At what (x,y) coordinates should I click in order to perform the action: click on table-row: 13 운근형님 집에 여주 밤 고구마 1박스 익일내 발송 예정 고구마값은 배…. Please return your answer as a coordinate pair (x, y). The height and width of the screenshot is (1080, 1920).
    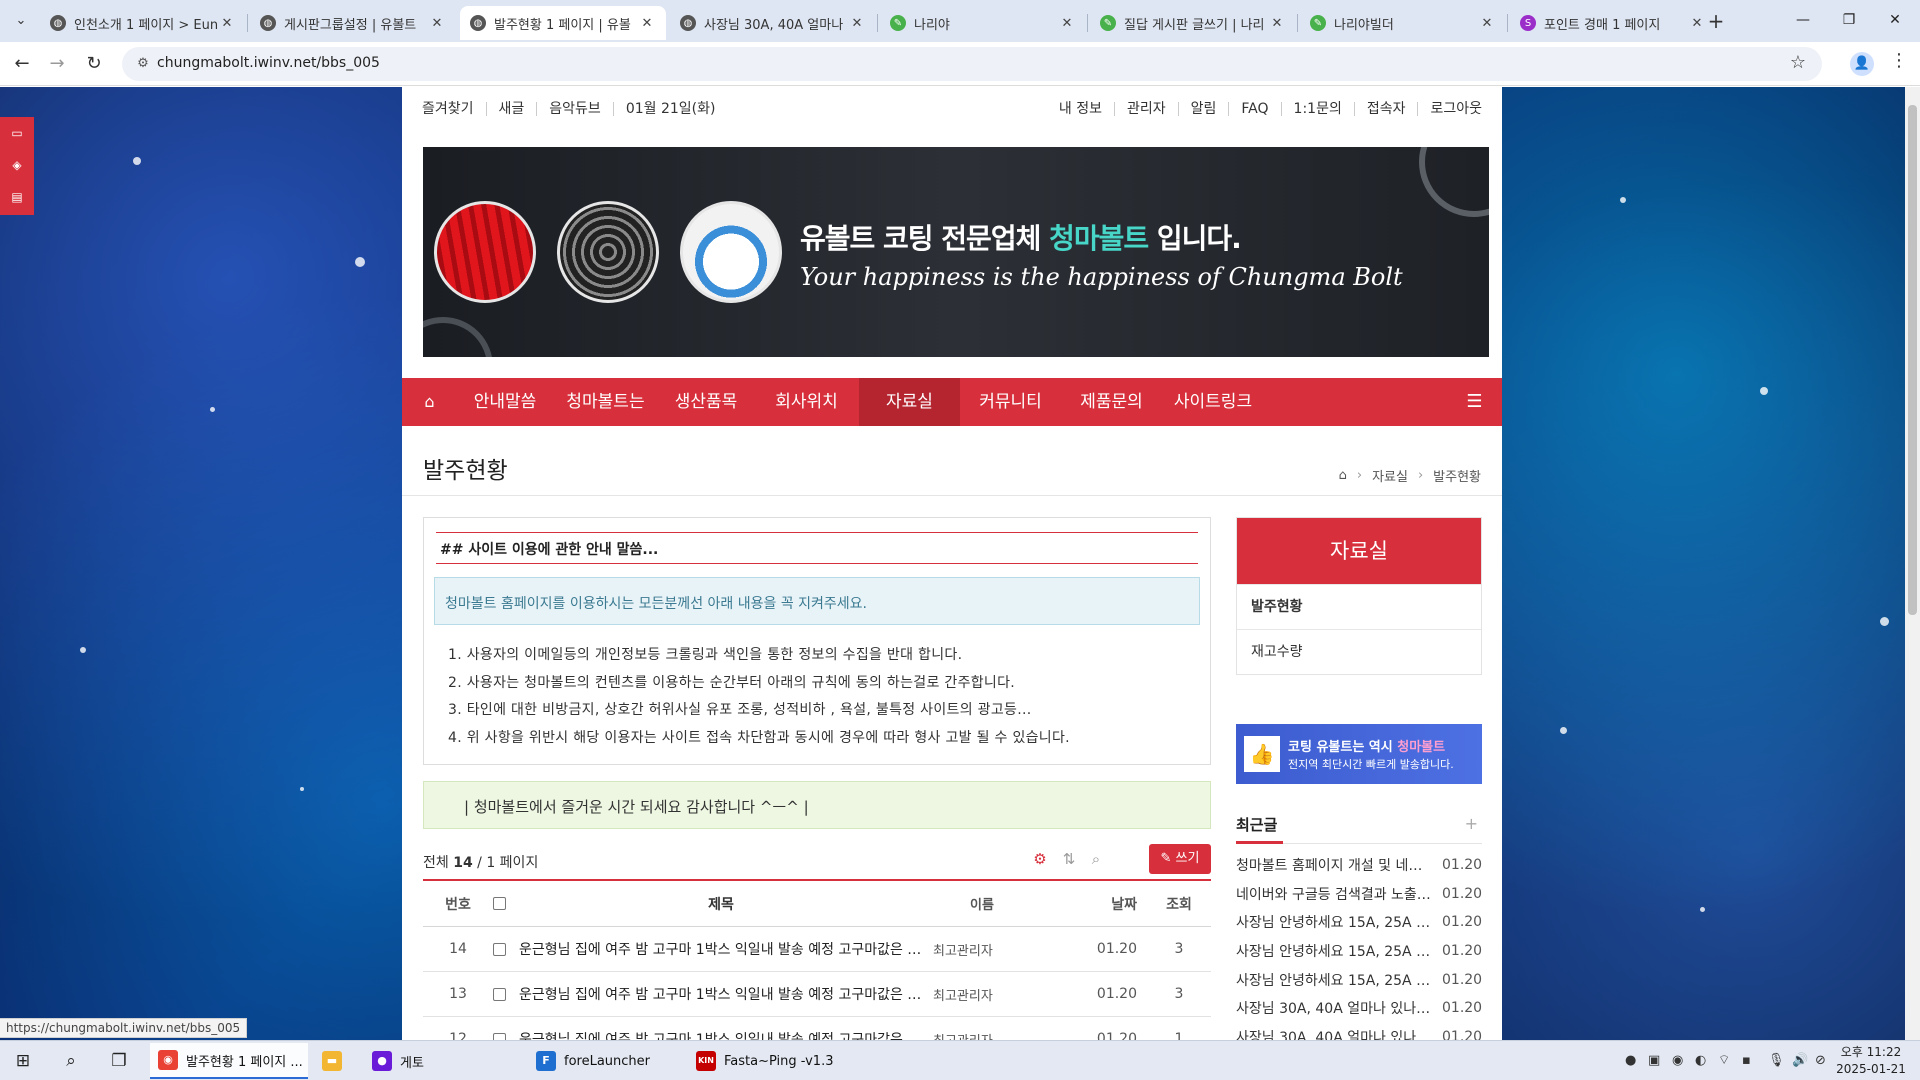
    Looking at the image, I should click on (817, 994).